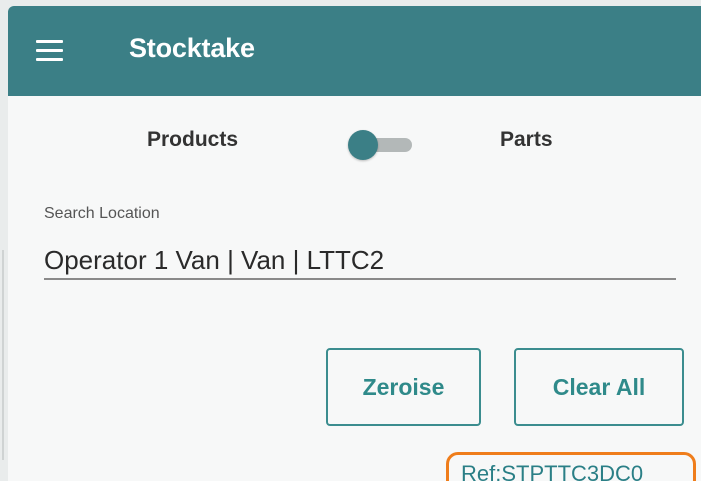  I want to click on hamburger-menu-icon, so click(50, 51).